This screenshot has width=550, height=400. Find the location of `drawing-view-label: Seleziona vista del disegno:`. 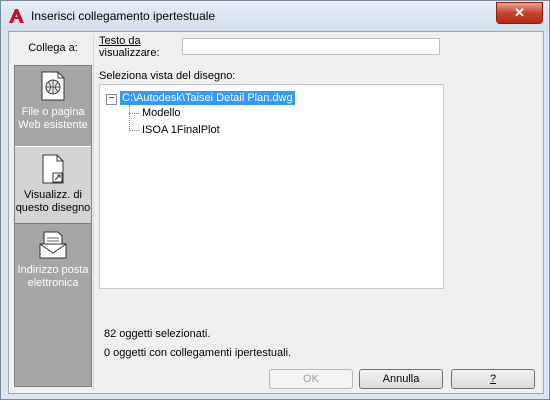

drawing-view-label: Seleziona vista del disegno: is located at coordinates (167, 76).